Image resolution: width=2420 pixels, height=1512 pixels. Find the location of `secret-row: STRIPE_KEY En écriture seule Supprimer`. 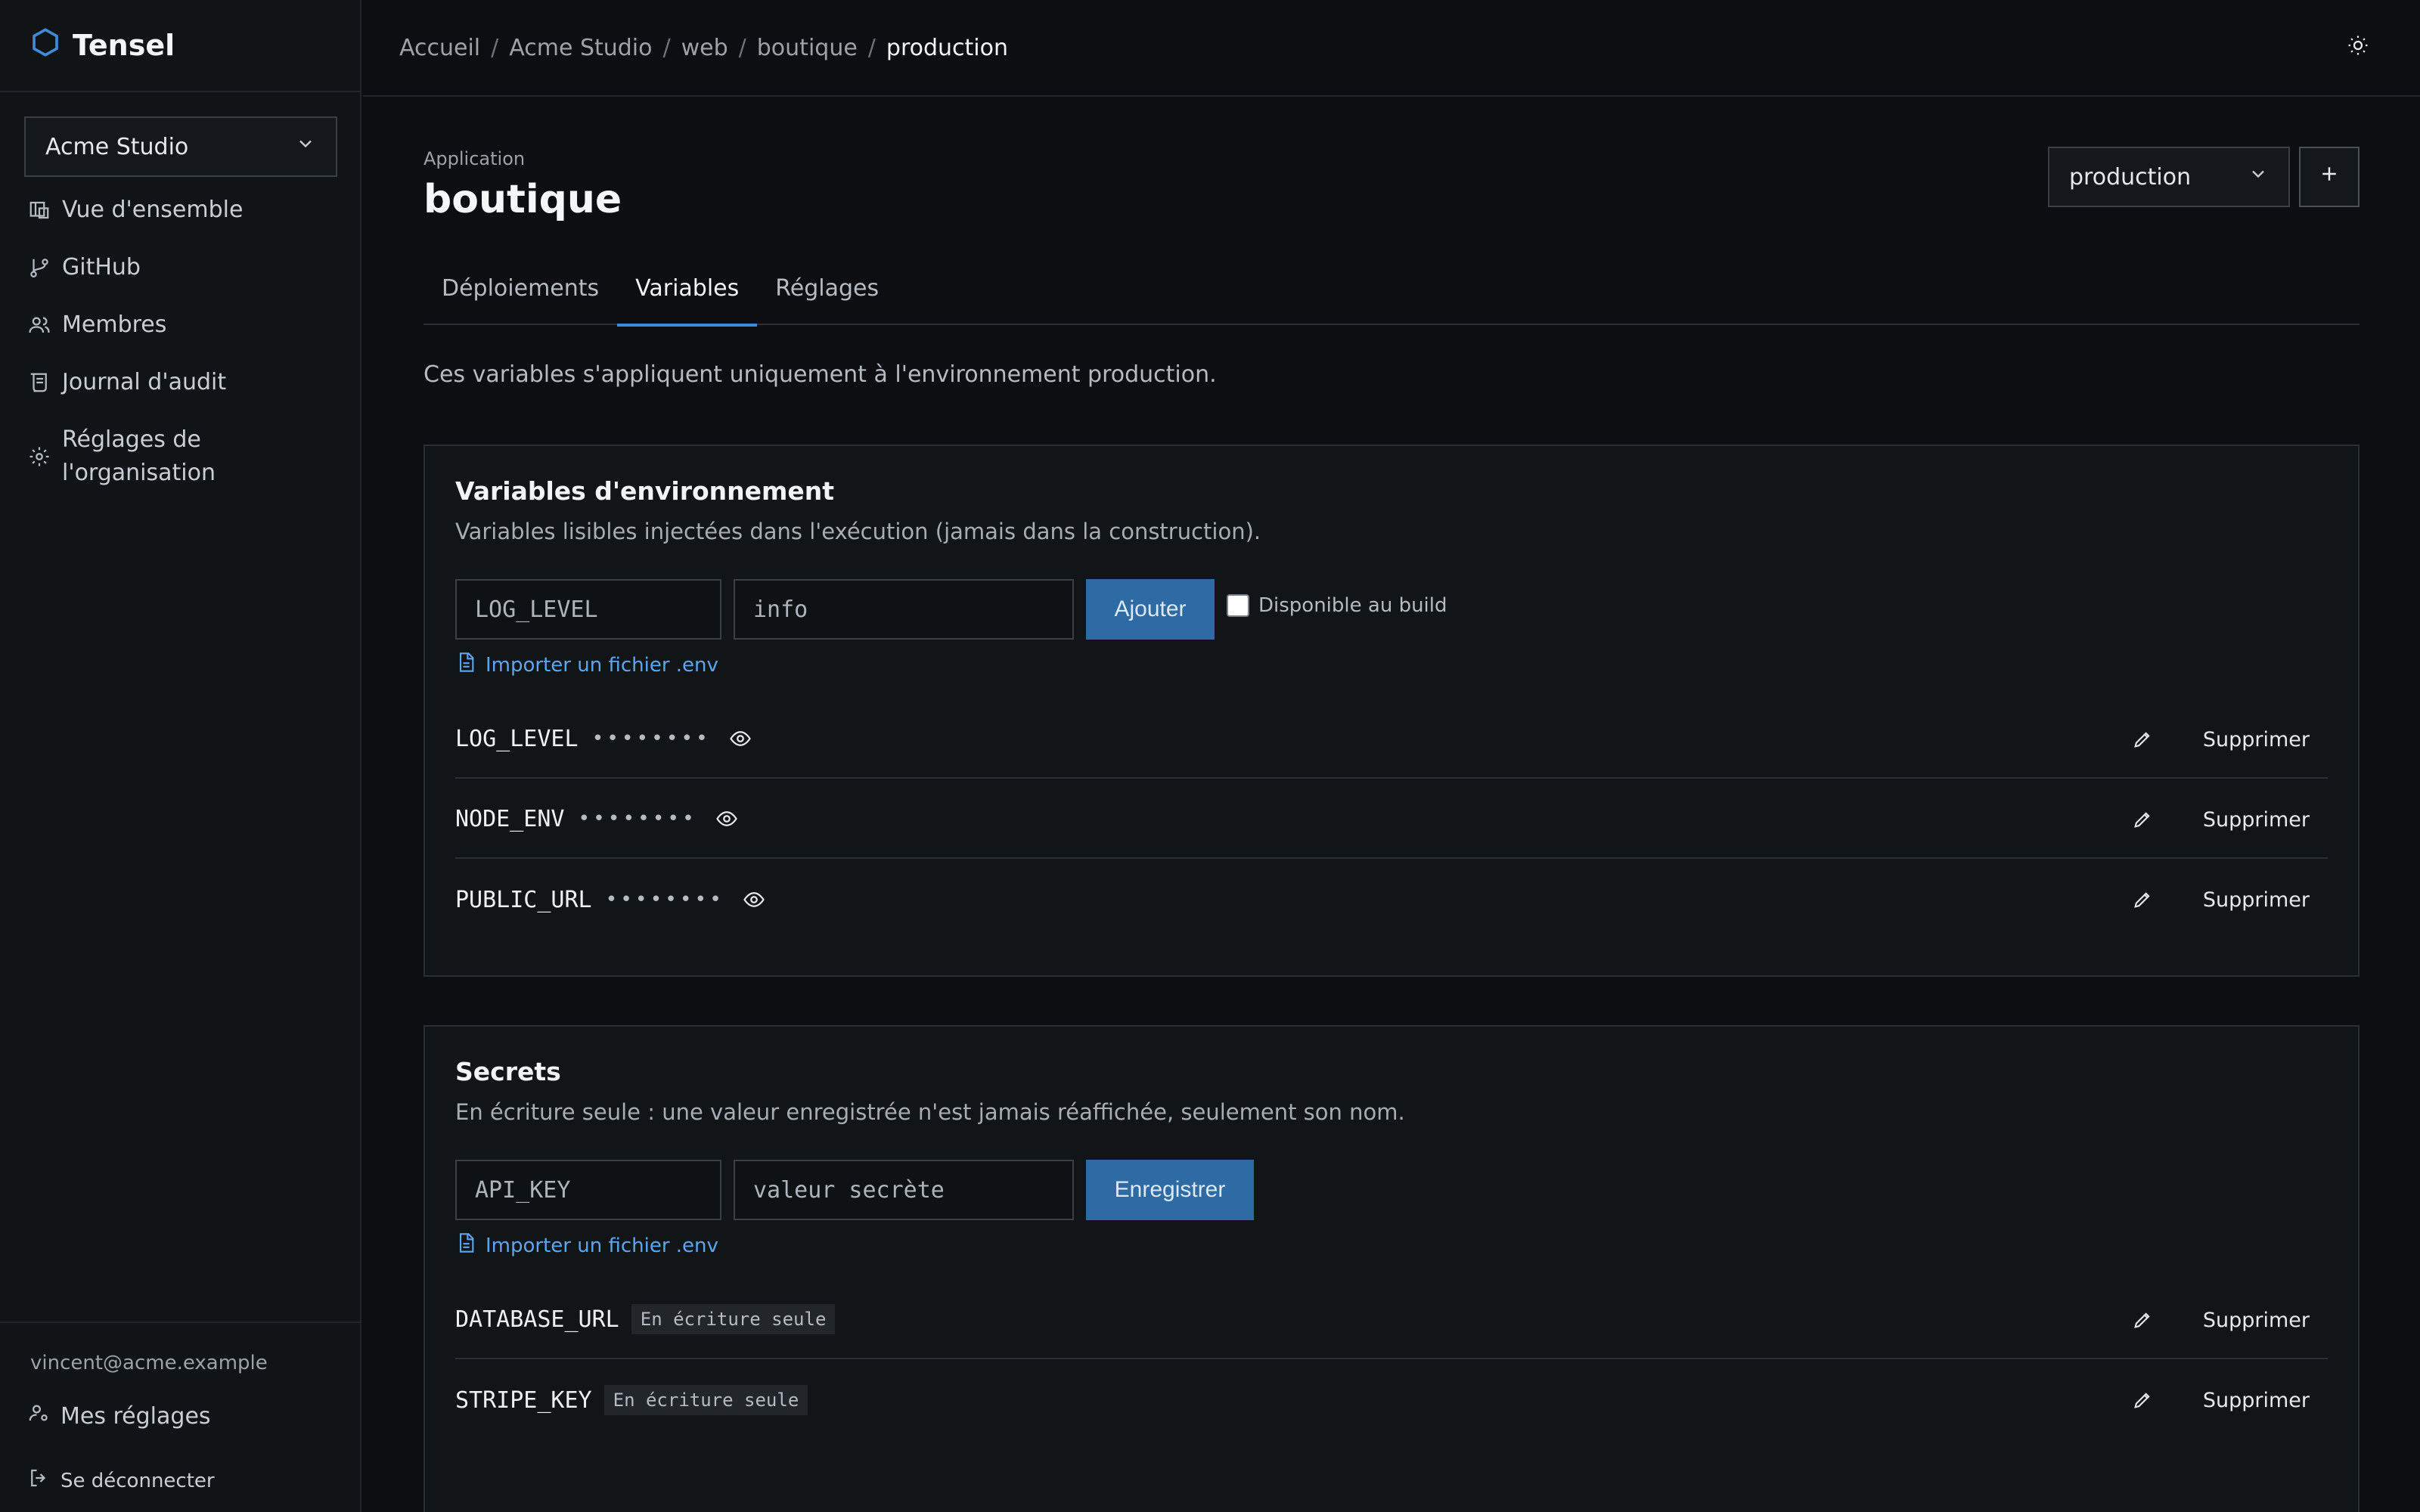

secret-row: STRIPE_KEY En écriture seule Supprimer is located at coordinates (1391, 1400).